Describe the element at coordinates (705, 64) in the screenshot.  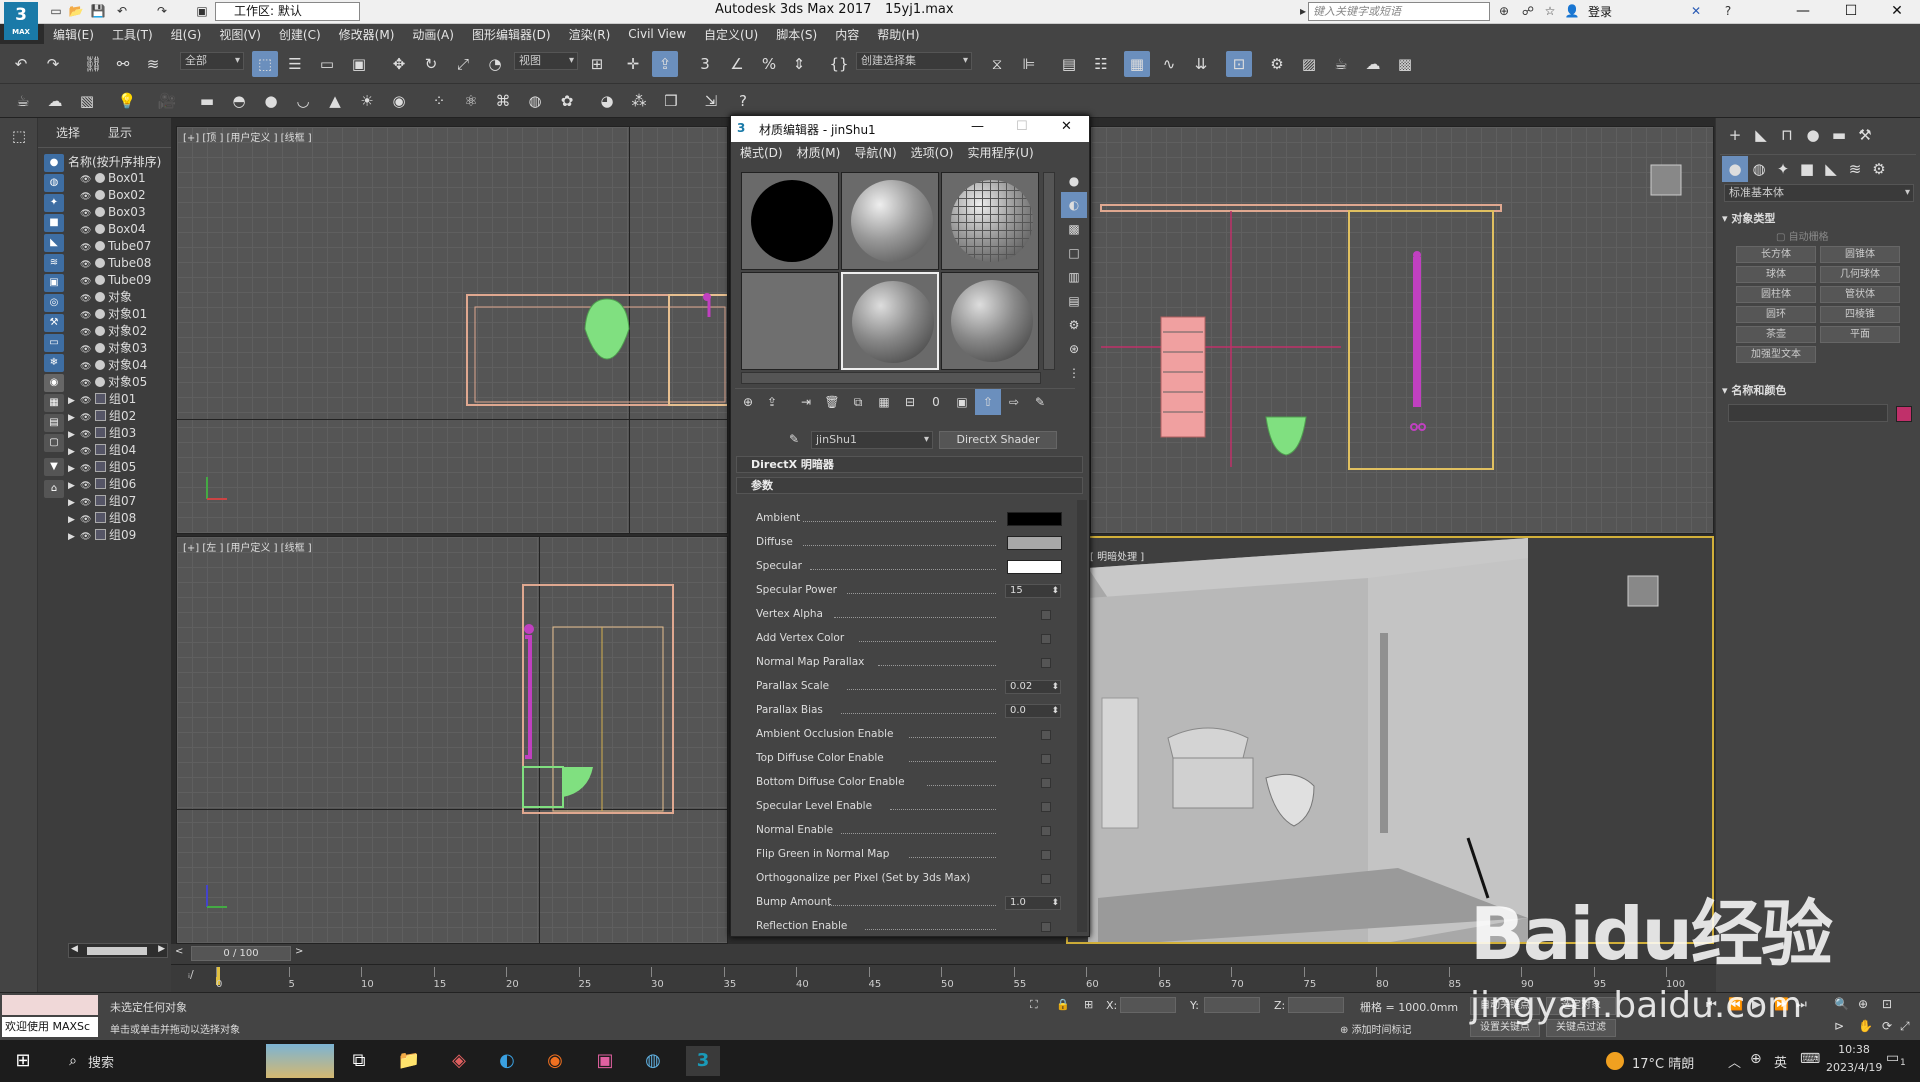
I see `snap-3d-icon: 3` at that location.